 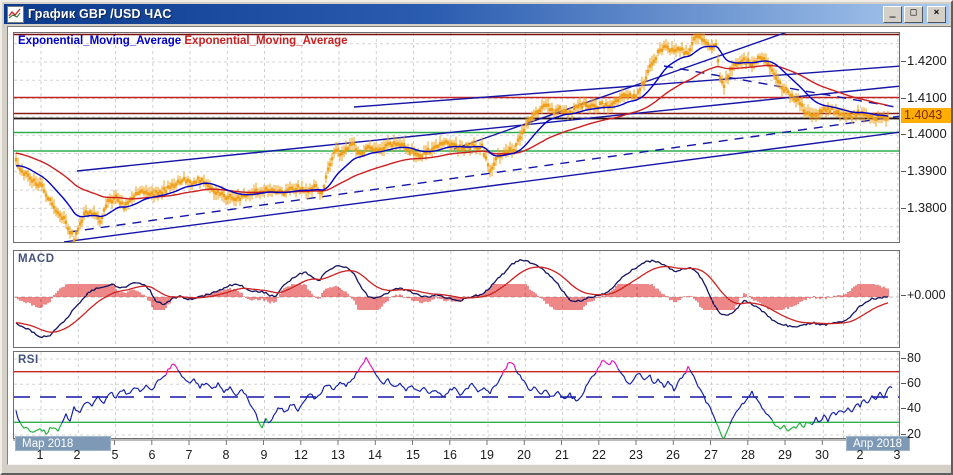 What do you see at coordinates (100, 14) in the screenshot?
I see `window-title: График GBP /USD ЧАС` at bounding box center [100, 14].